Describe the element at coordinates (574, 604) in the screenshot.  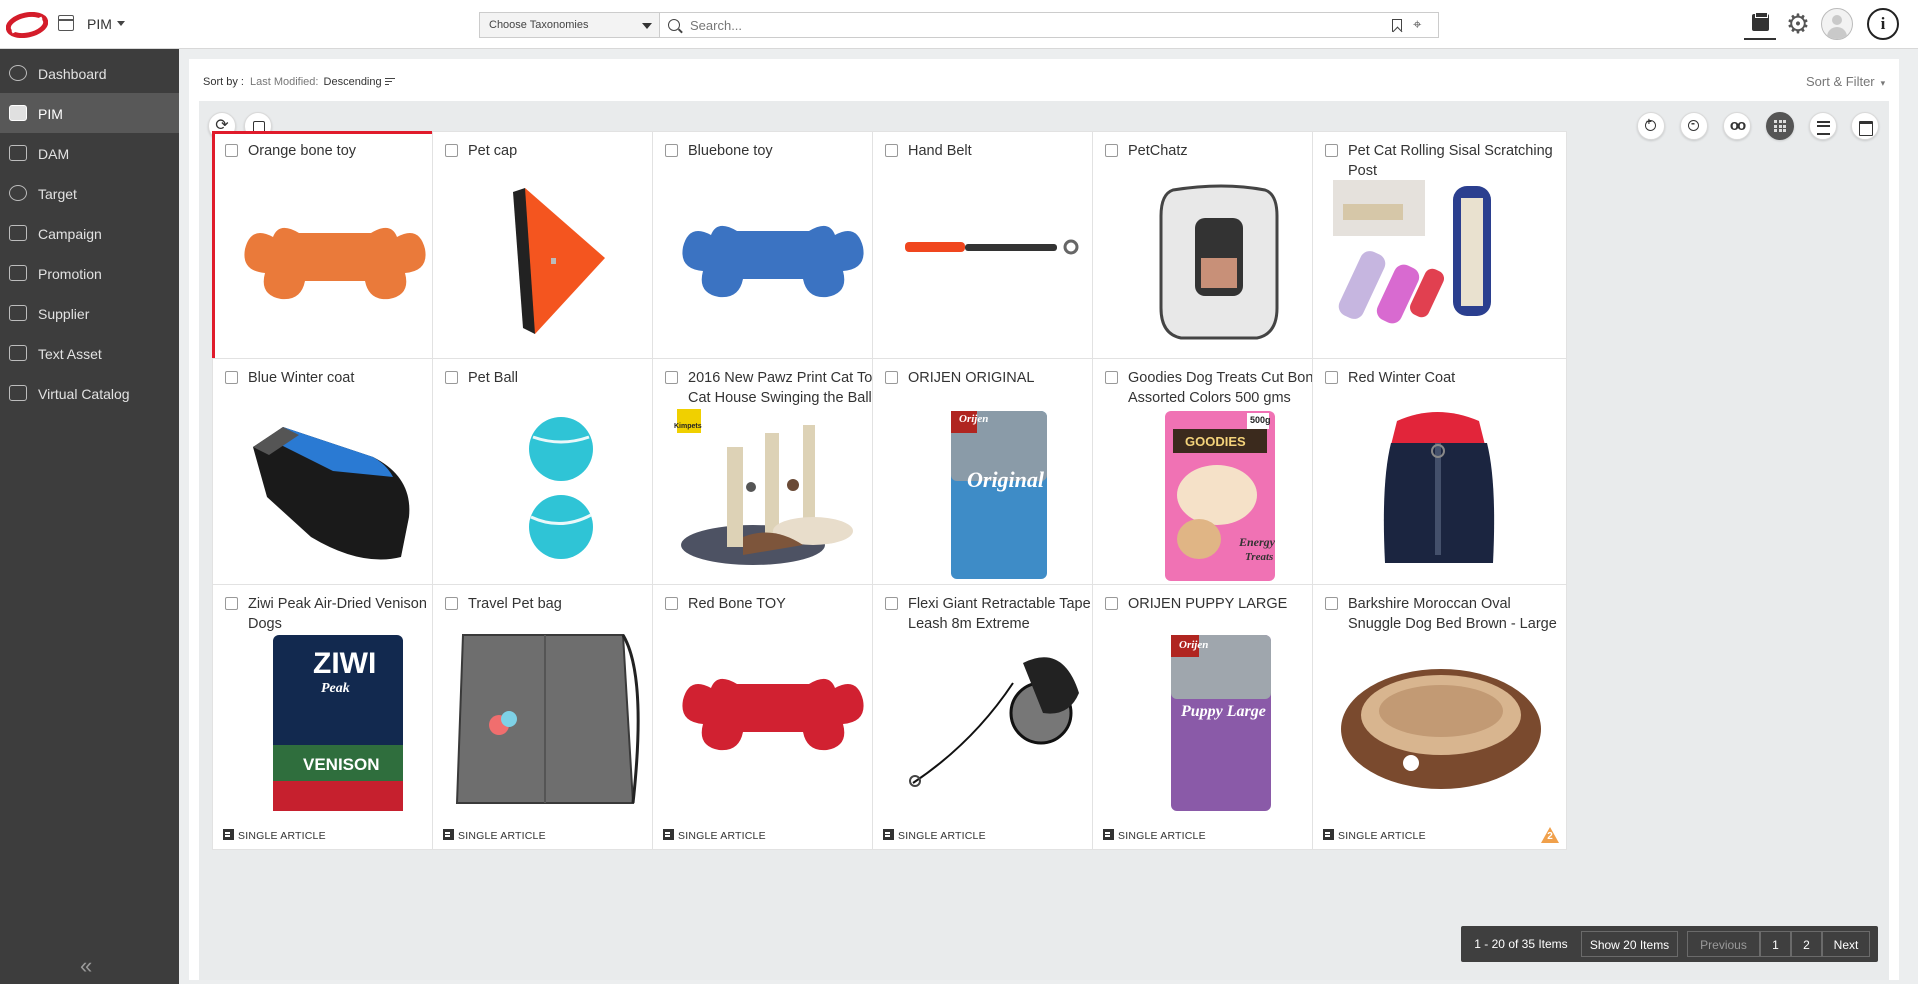
I see `card-title: Travel Pet bag` at that location.